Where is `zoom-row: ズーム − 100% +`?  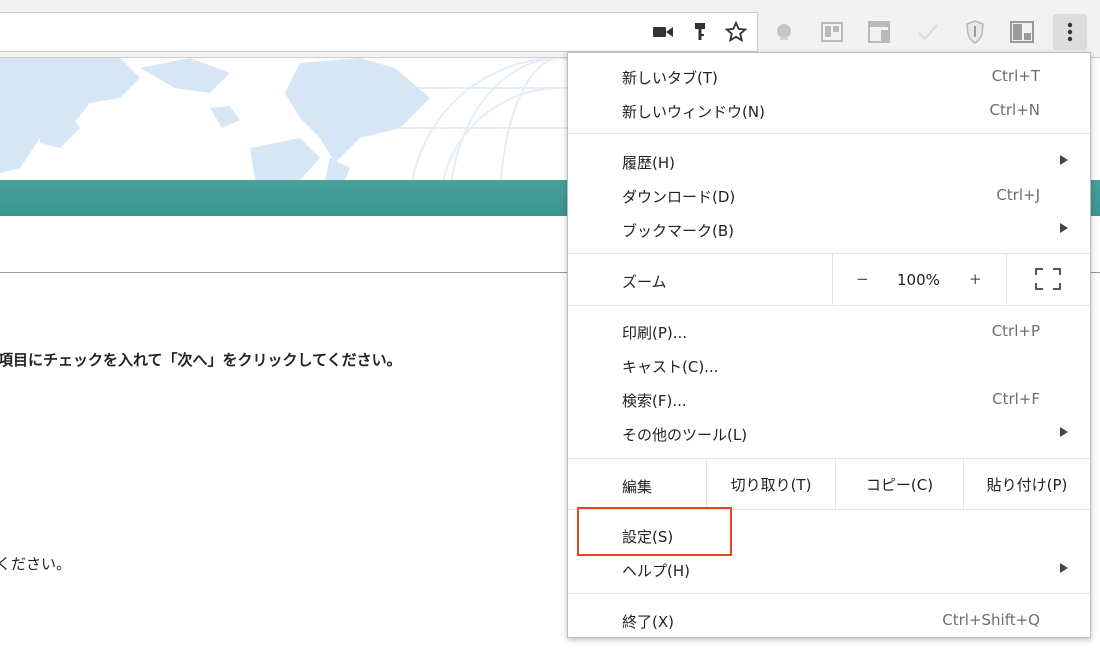
zoom-row: ズーム − 100% + is located at coordinates (829, 279).